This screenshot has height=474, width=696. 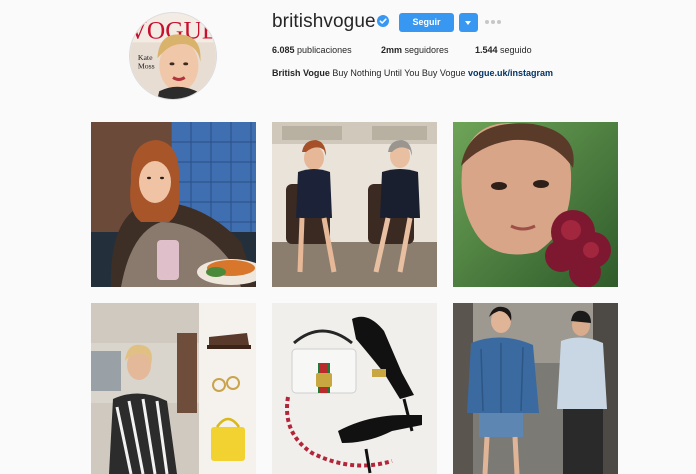 I want to click on stat-following: 1.544 seguido, so click(x=503, y=50).